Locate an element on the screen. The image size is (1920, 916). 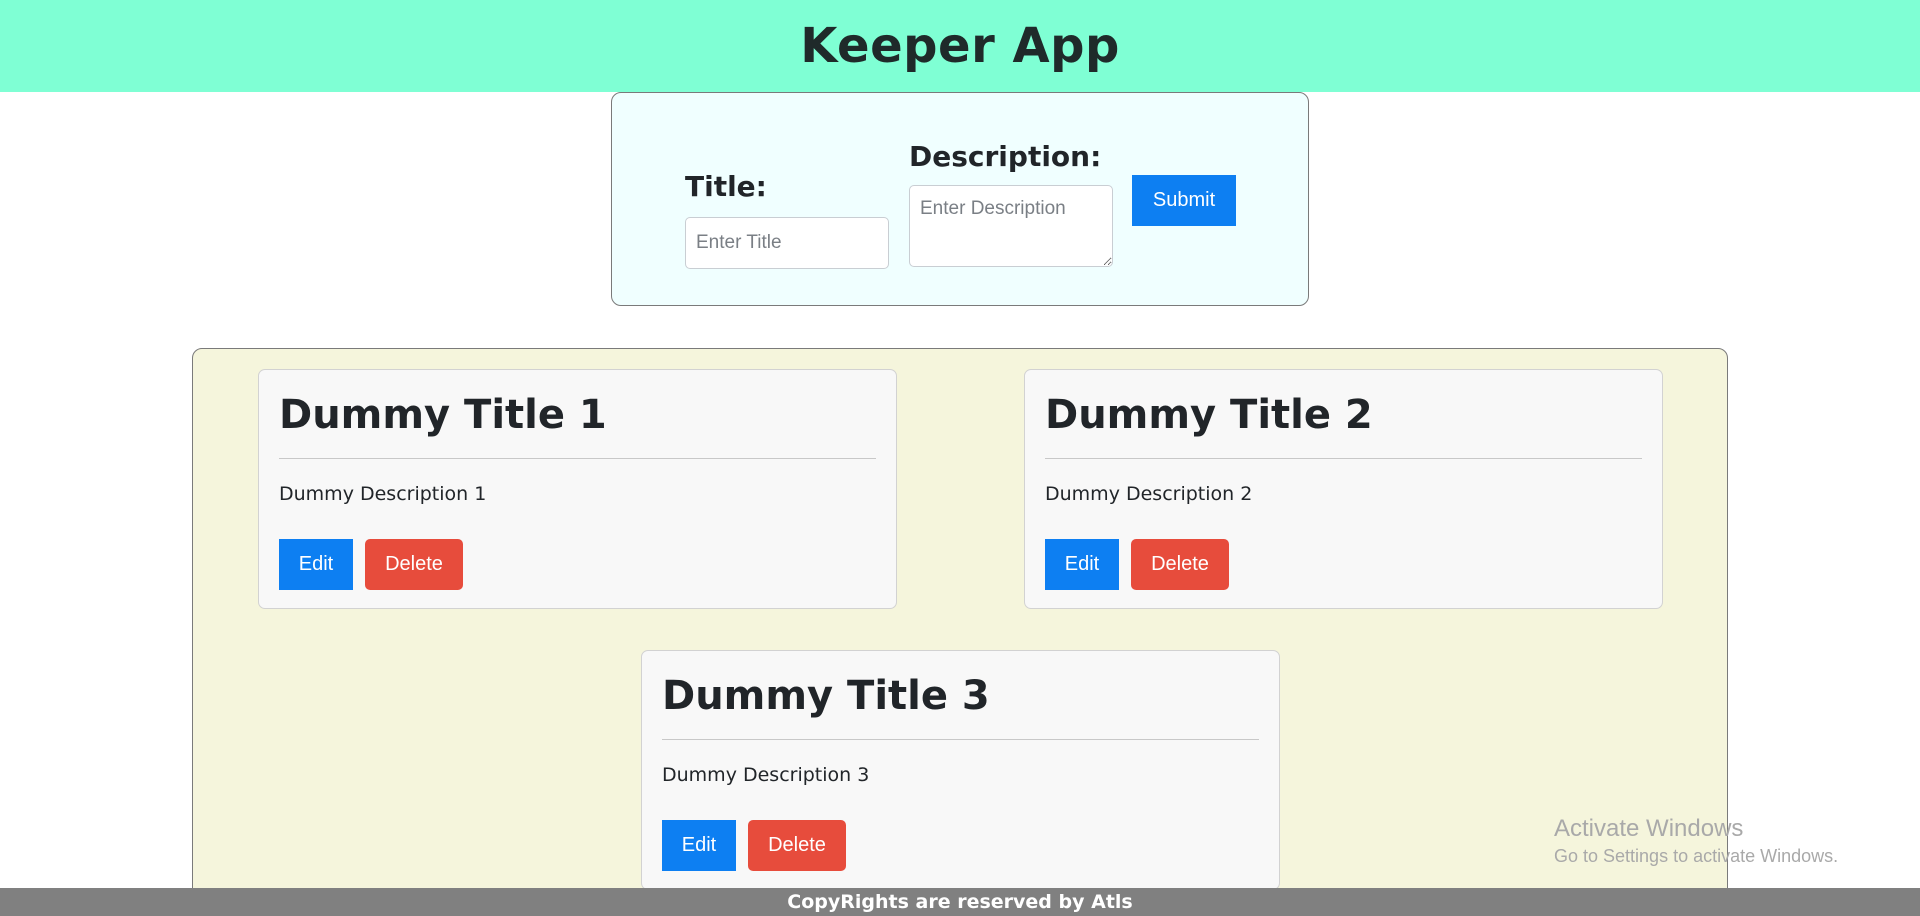
watermark-title: Activate Windows is located at coordinates (1649, 828).